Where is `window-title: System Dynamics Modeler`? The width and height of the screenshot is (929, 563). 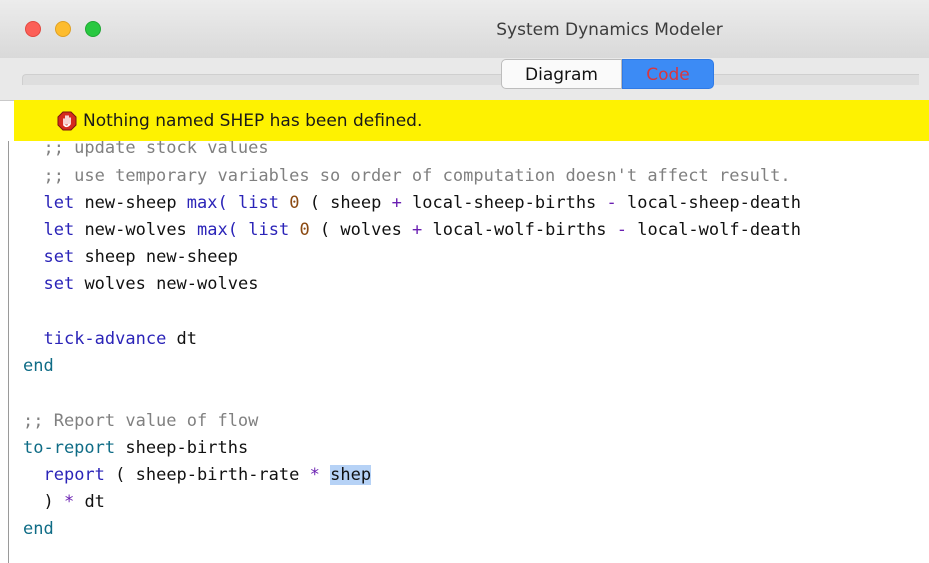
window-title: System Dynamics Modeler is located at coordinates (609, 30).